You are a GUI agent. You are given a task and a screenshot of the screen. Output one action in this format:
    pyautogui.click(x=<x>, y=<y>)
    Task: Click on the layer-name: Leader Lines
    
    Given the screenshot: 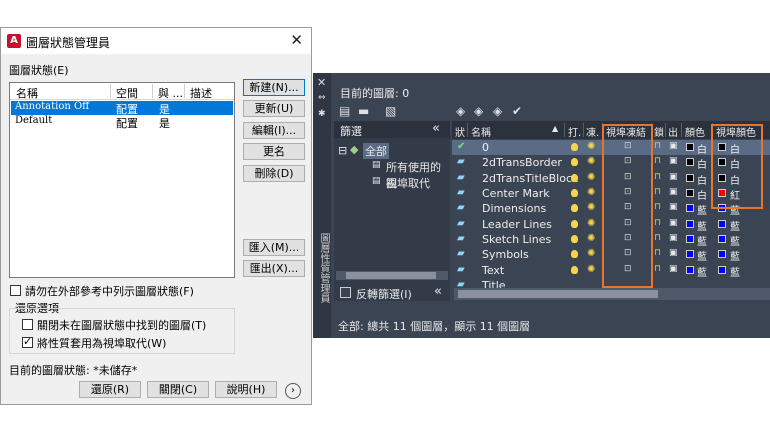 What is the action you would take?
    pyautogui.click(x=517, y=224)
    